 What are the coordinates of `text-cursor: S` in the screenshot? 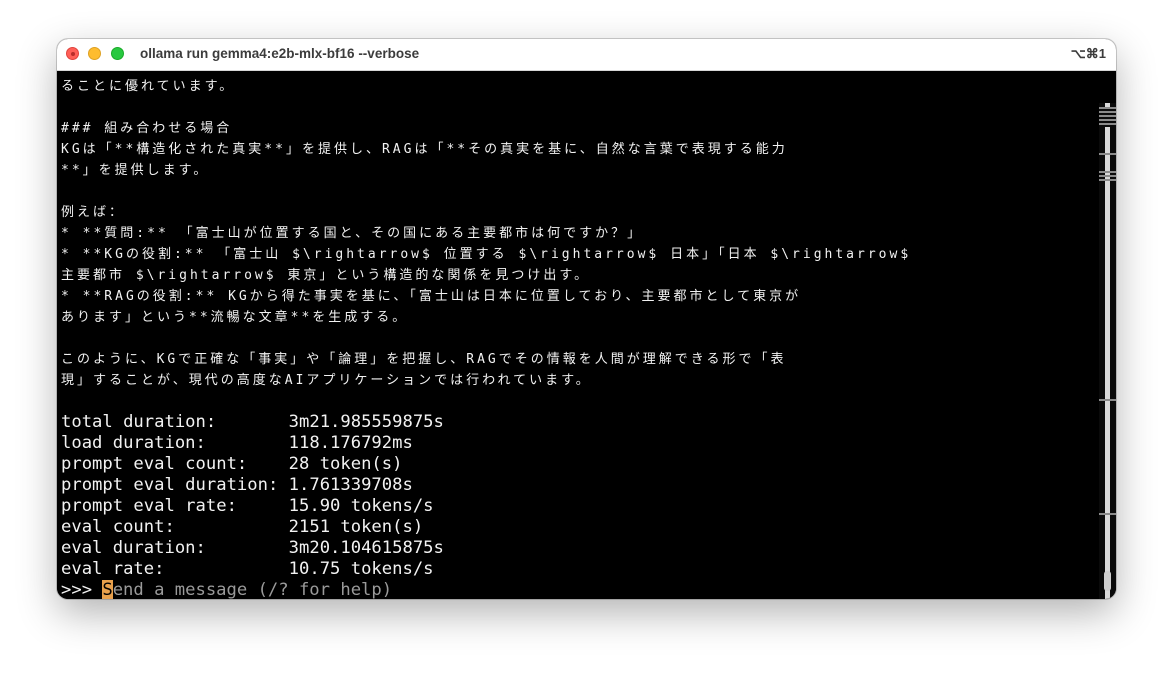 It's located at (107, 589).